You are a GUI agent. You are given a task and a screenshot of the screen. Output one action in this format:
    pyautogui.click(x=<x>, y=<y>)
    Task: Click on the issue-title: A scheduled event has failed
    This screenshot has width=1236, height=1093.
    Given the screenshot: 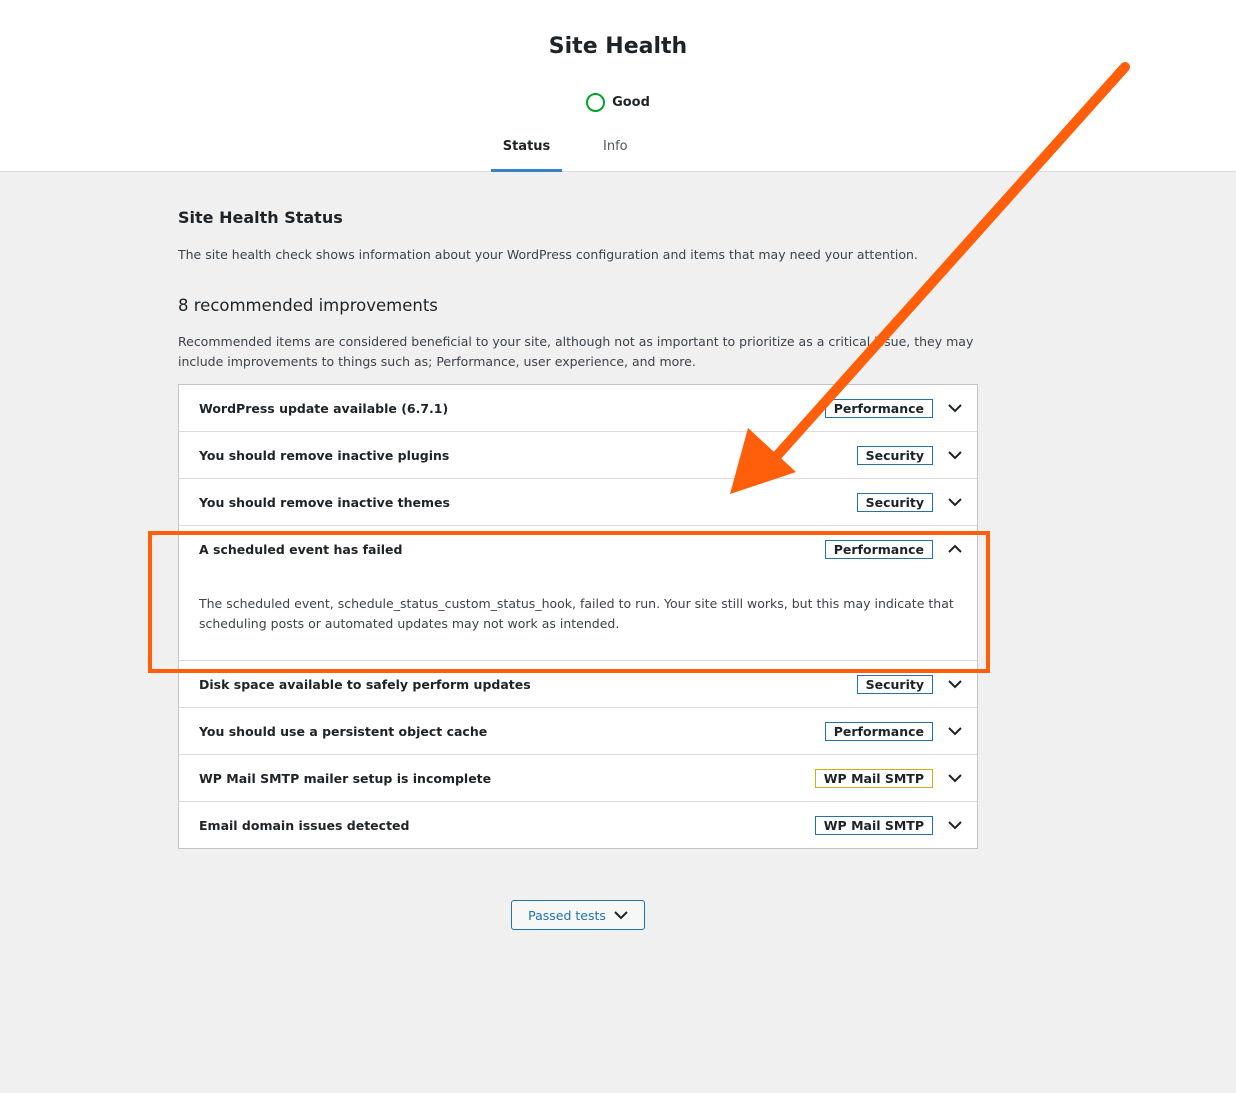 What is the action you would take?
    pyautogui.click(x=301, y=549)
    